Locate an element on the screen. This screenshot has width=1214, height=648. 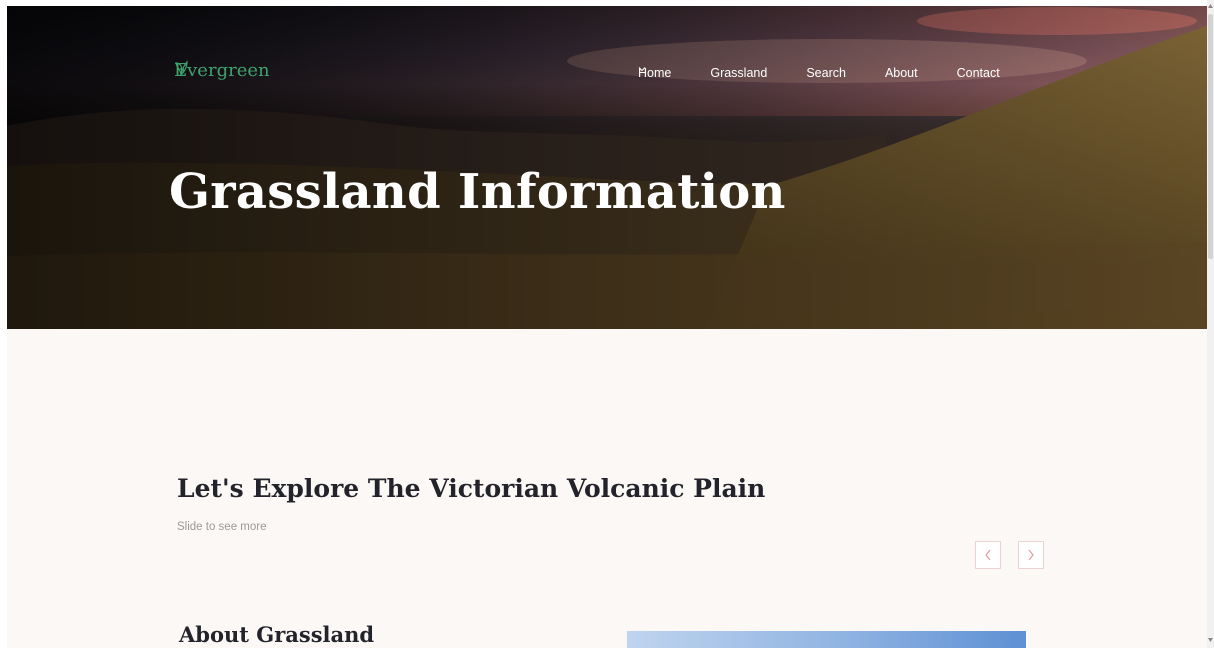
main-nav: Home Grassland Search About Contact is located at coordinates (819, 73).